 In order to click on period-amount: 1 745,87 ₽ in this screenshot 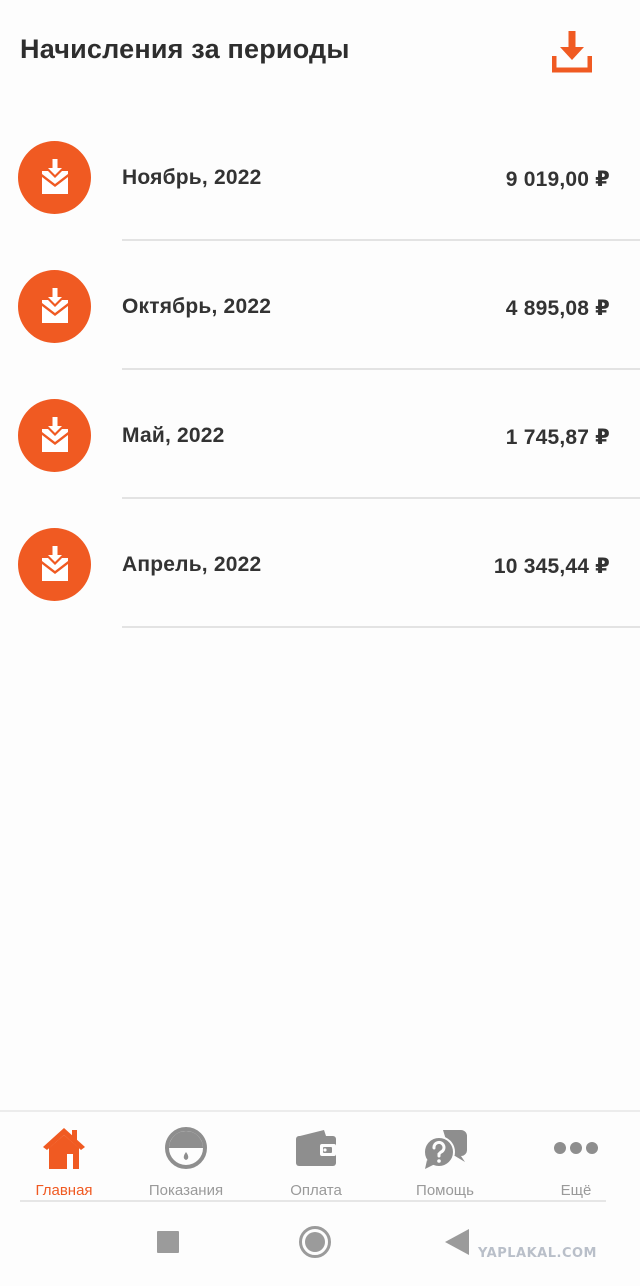, I will do `click(557, 437)`.